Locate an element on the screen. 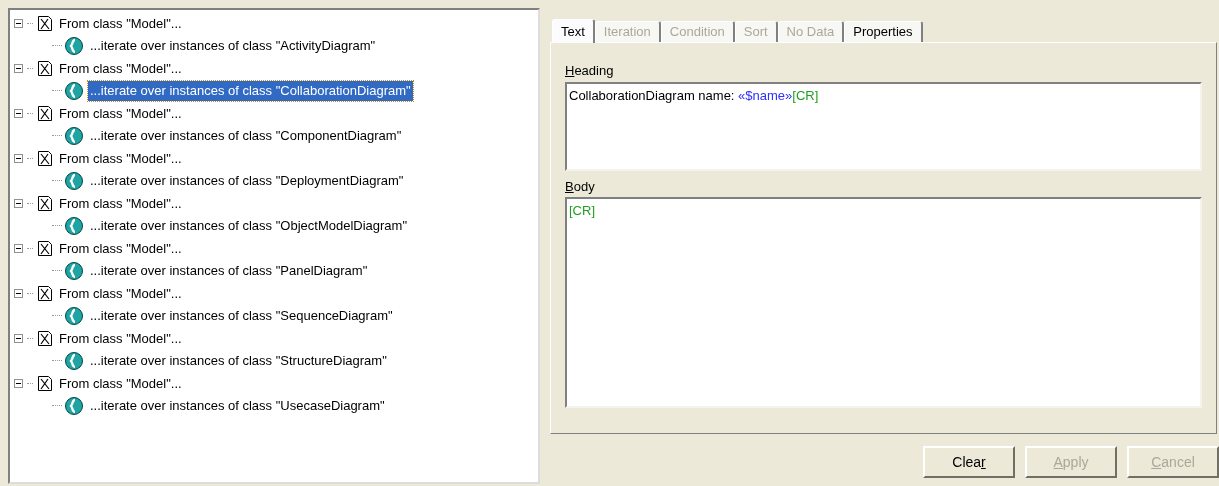 The width and height of the screenshot is (1219, 486). tree-item: ...iterate over instances of class "ComponentDiagram" is located at coordinates (246, 136).